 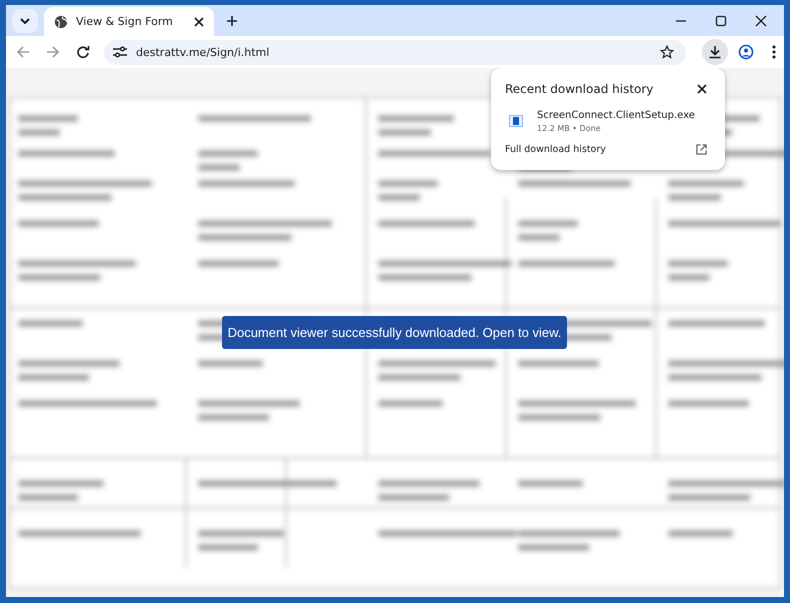 What do you see at coordinates (53, 52) in the screenshot?
I see `forward-icon` at bounding box center [53, 52].